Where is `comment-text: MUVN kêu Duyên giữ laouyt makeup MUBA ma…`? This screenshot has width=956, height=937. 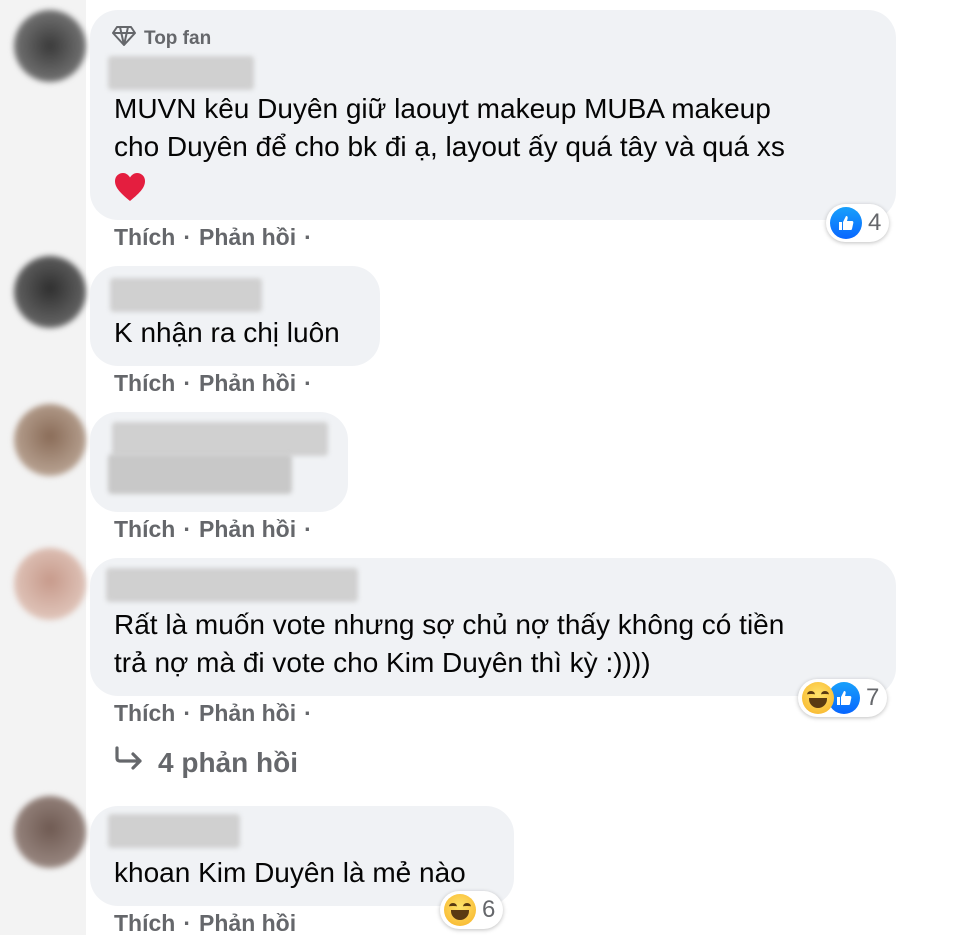 comment-text: MUVN kêu Duyên giữ laouyt makeup MUBA ma… is located at coordinates (449, 151).